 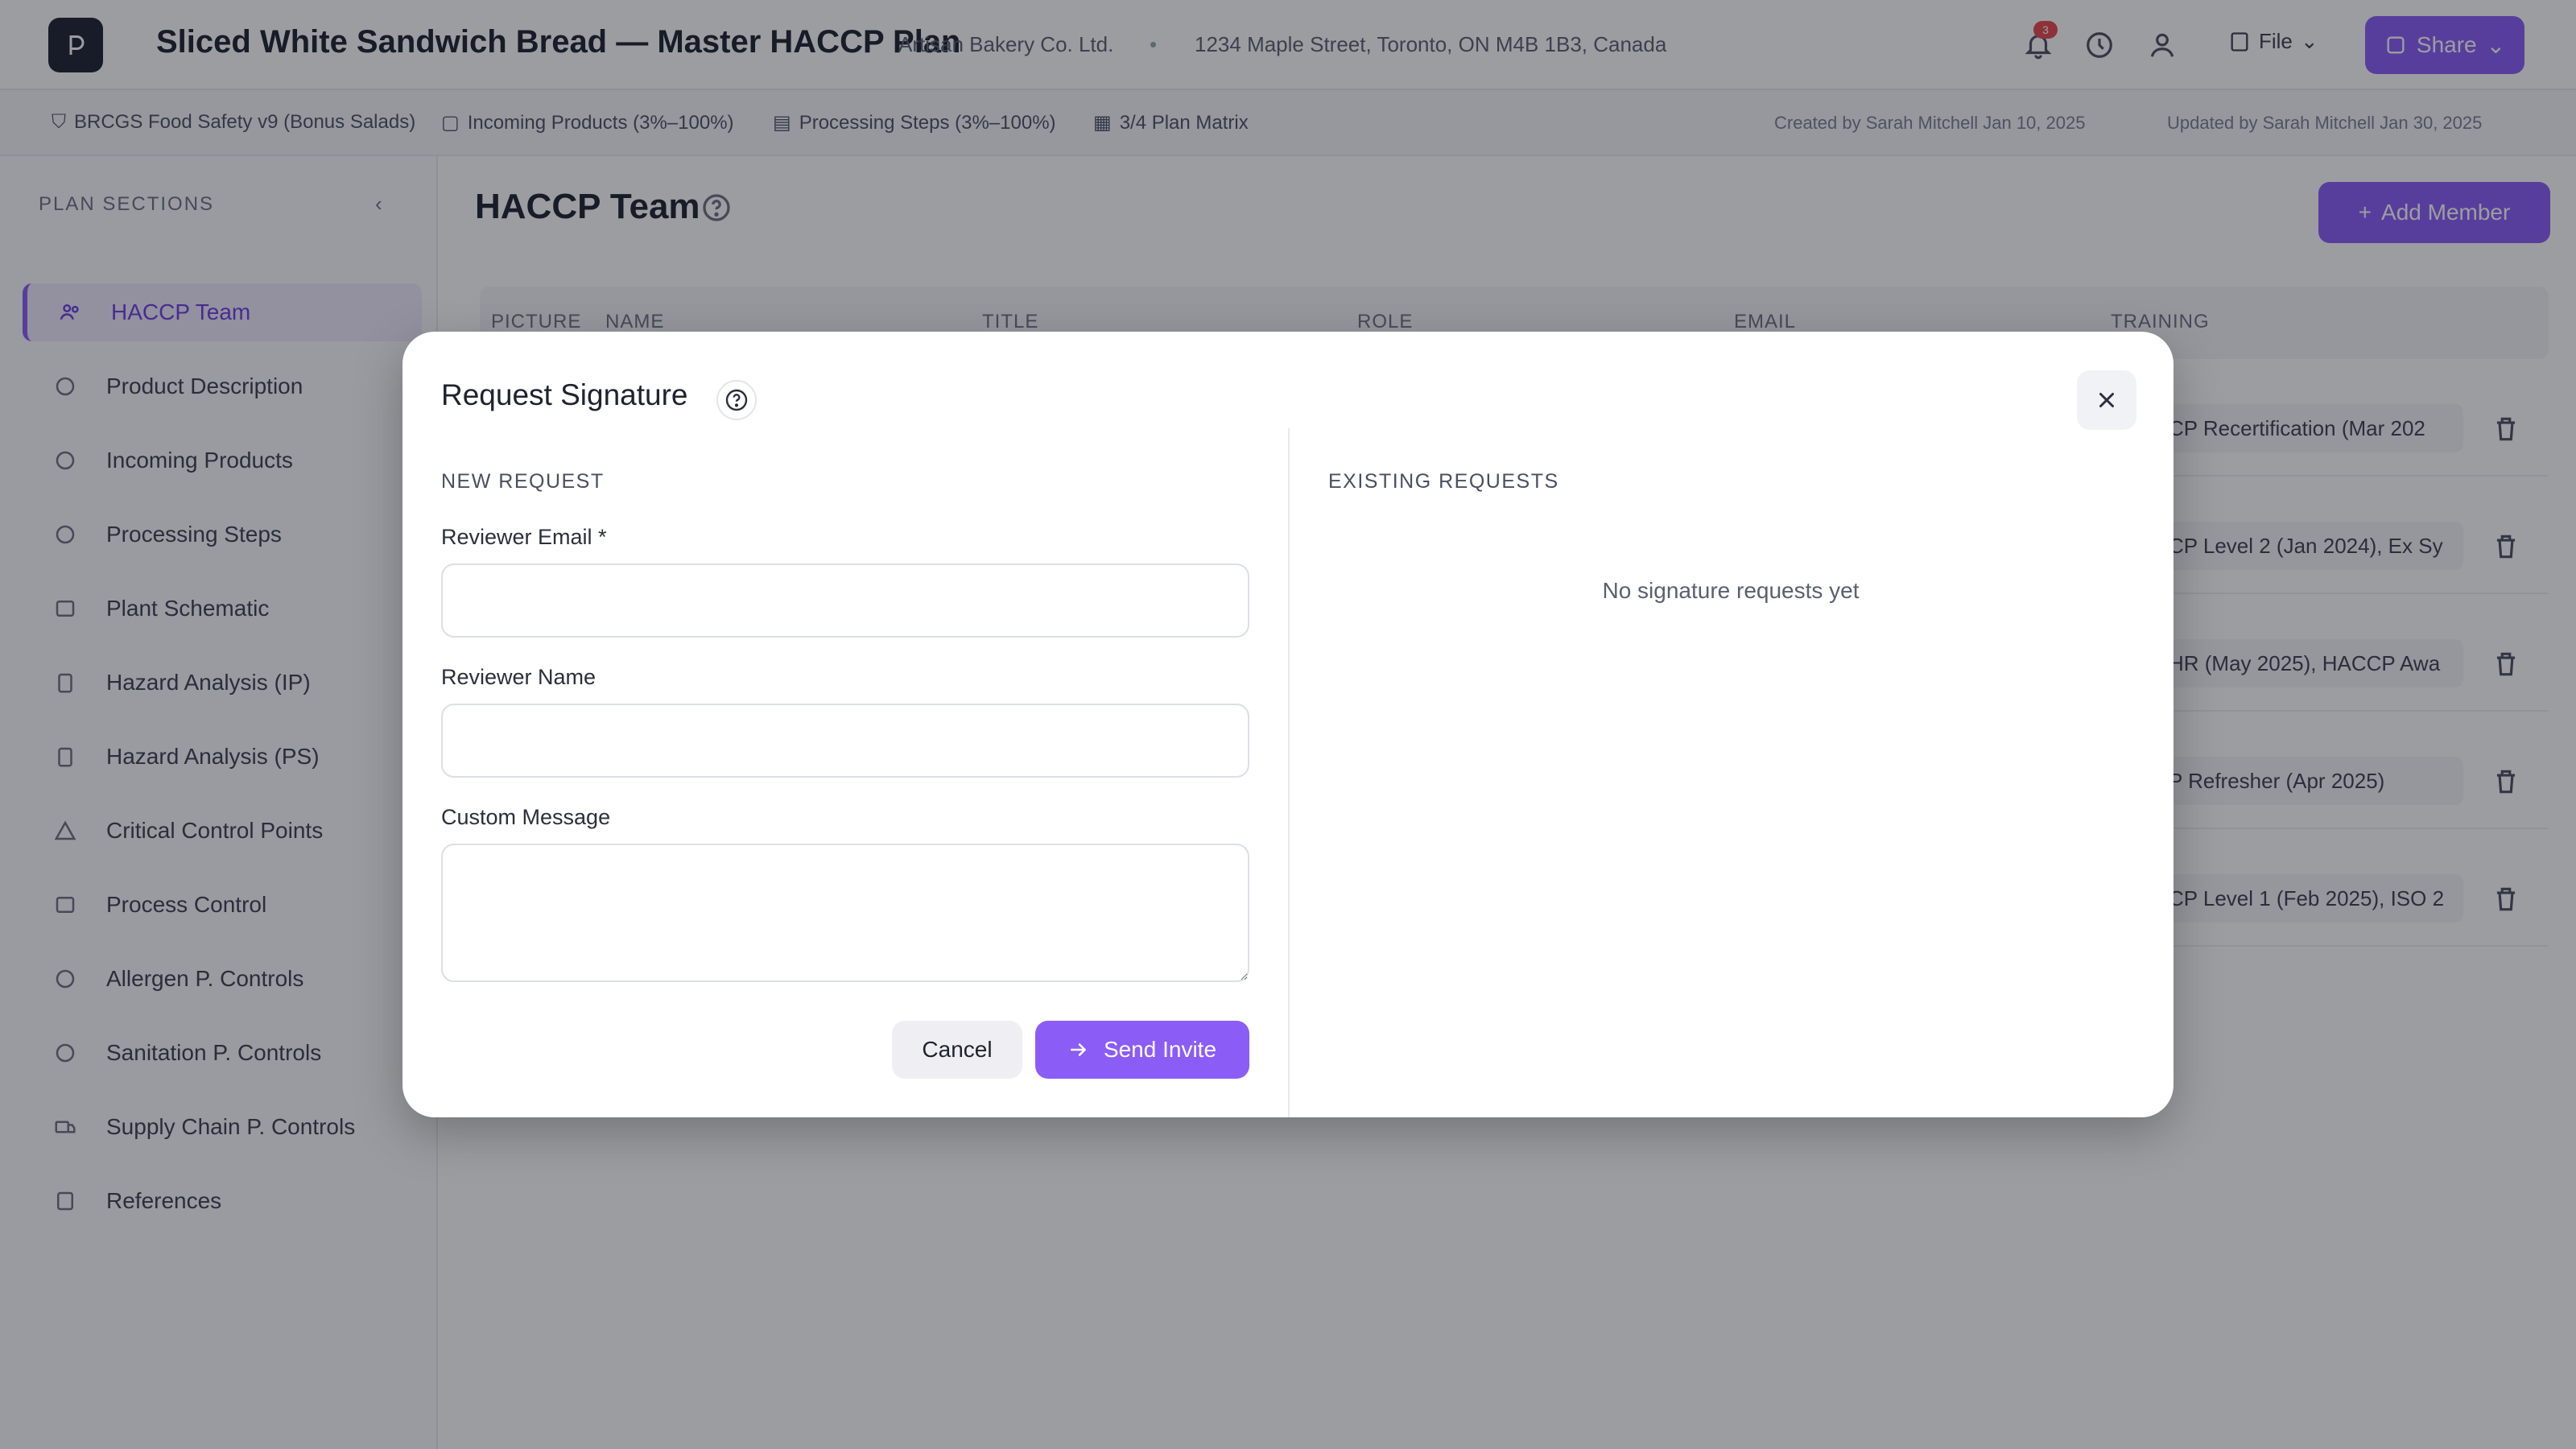 I want to click on close-icon, so click(x=2106, y=400).